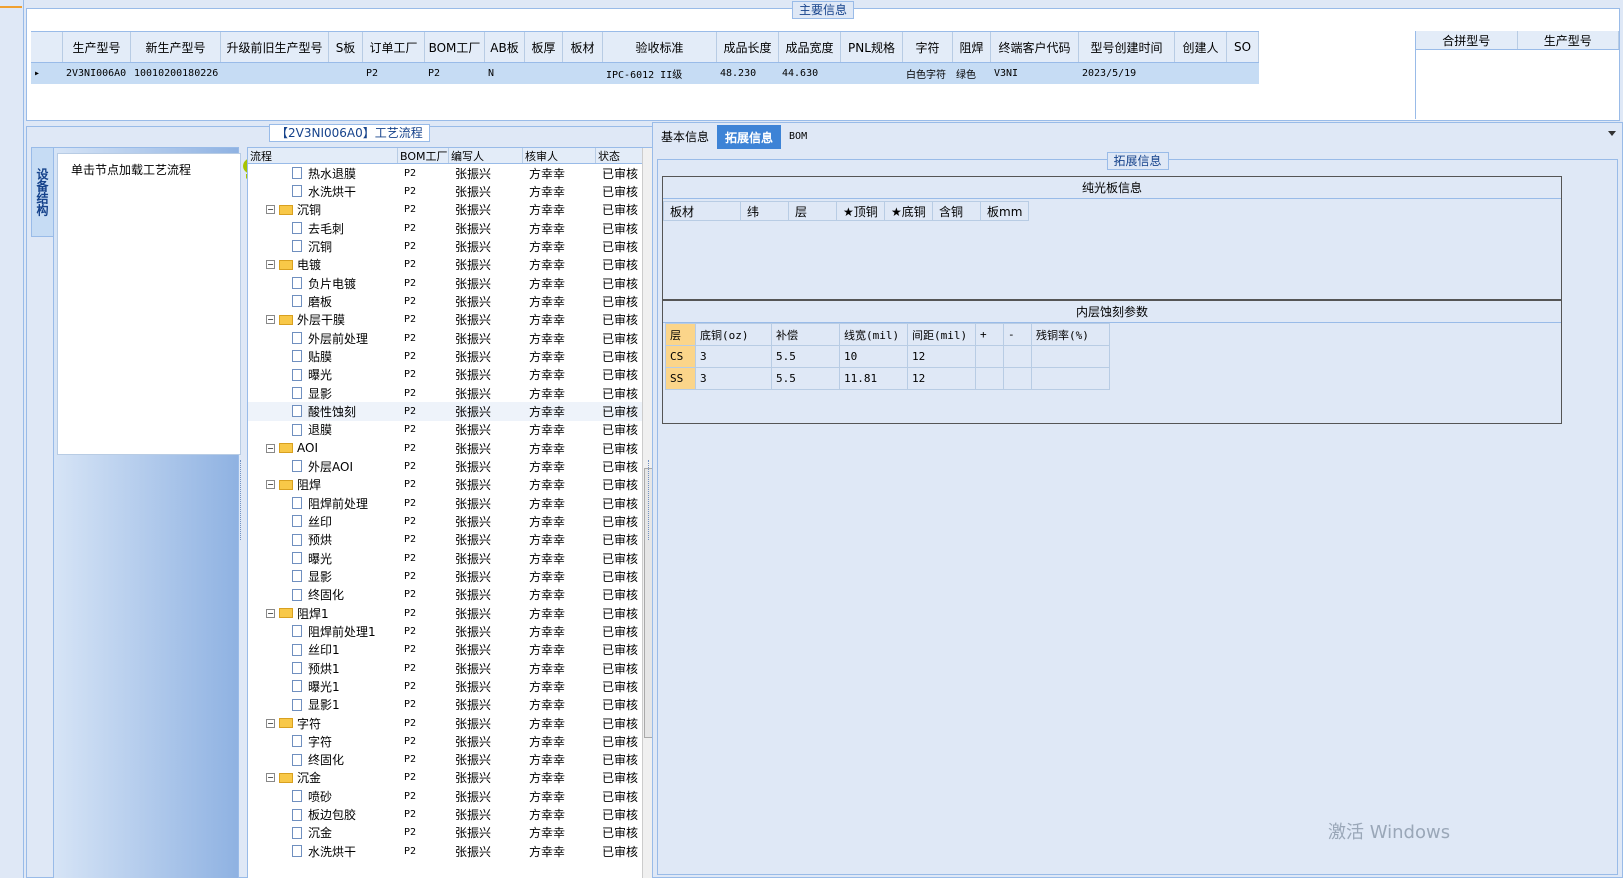 This screenshot has height=878, width=1623. What do you see at coordinates (323, 356) in the screenshot?
I see `tree-node: 贴膜` at bounding box center [323, 356].